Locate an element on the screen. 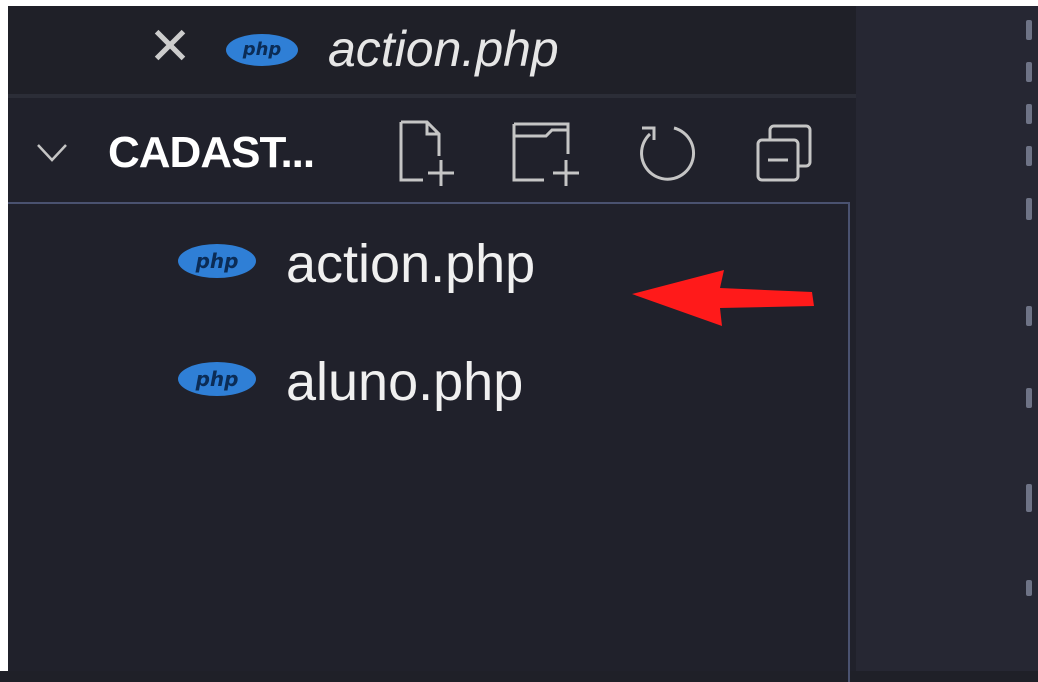  new-folder-icon is located at coordinates (548, 154).